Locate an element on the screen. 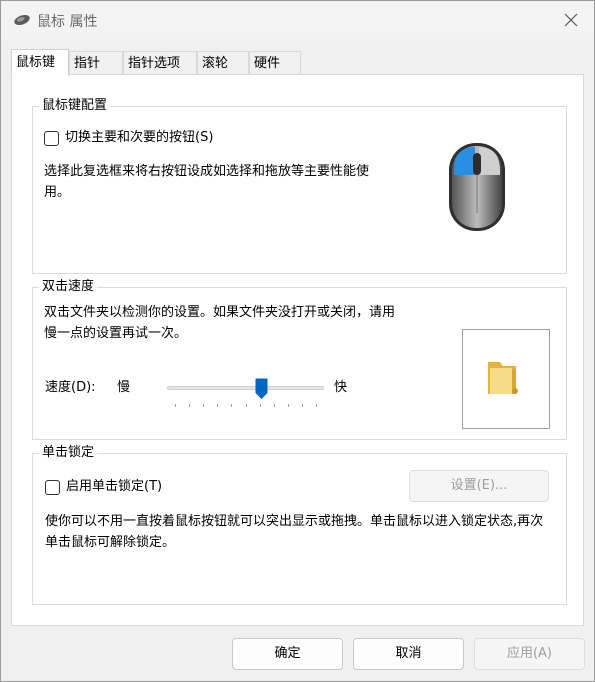 The image size is (595, 682). slow-label: 慢 is located at coordinates (124, 387).